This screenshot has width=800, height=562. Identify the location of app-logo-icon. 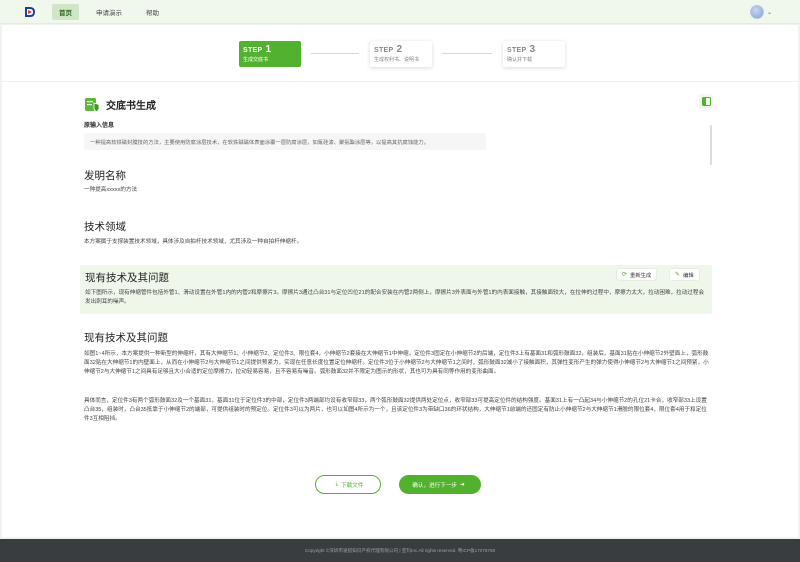
(30, 12).